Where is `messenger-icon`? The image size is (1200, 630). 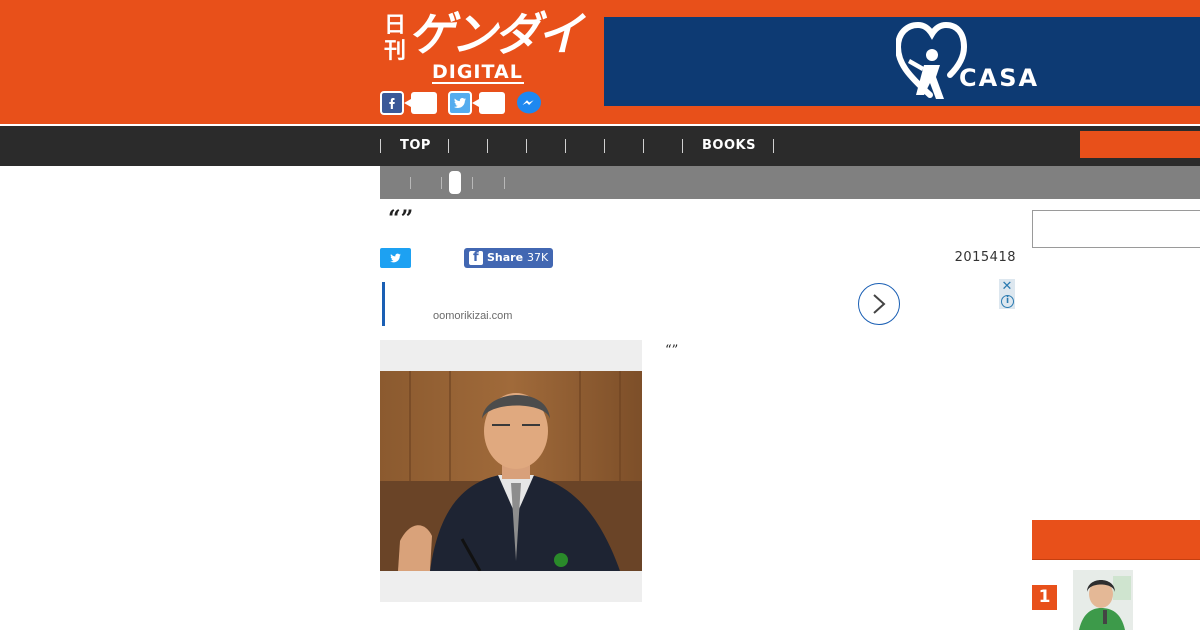 messenger-icon is located at coordinates (529, 103).